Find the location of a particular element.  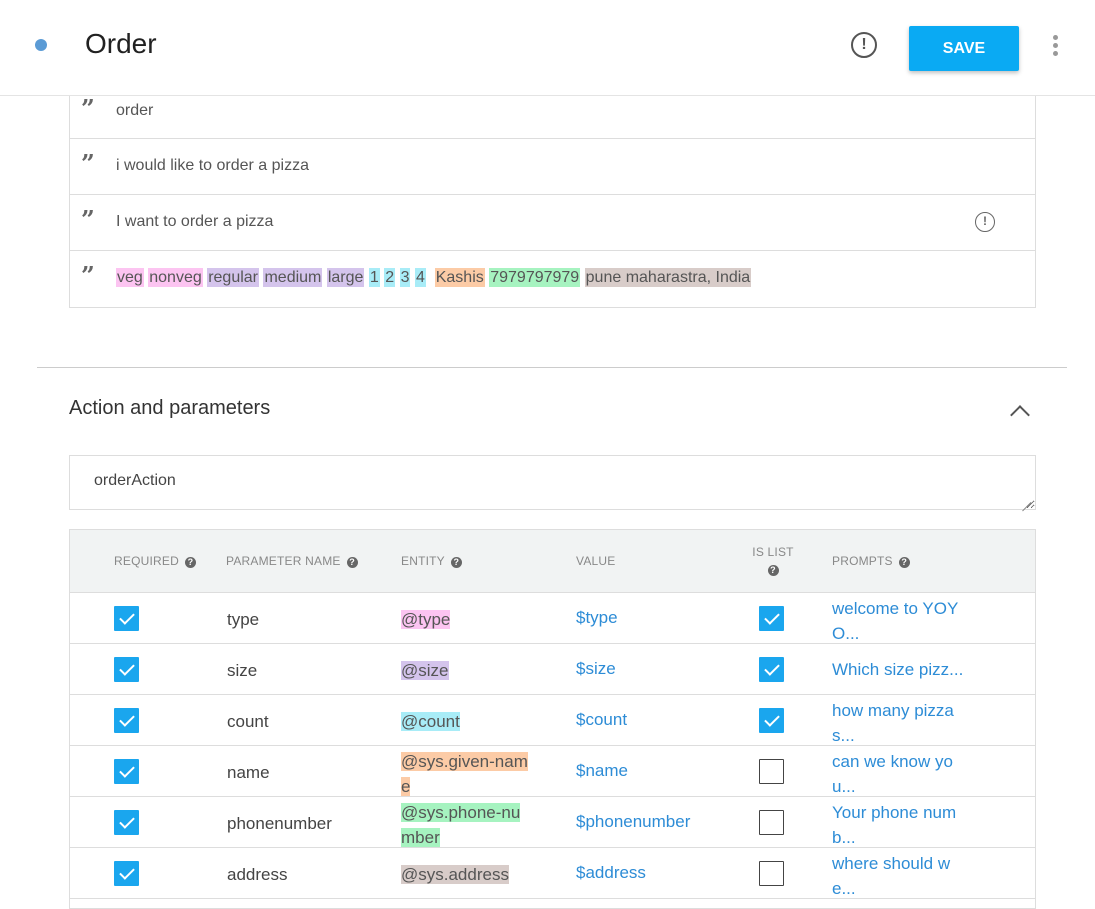

resize-handle-icon is located at coordinates (1027, 502).